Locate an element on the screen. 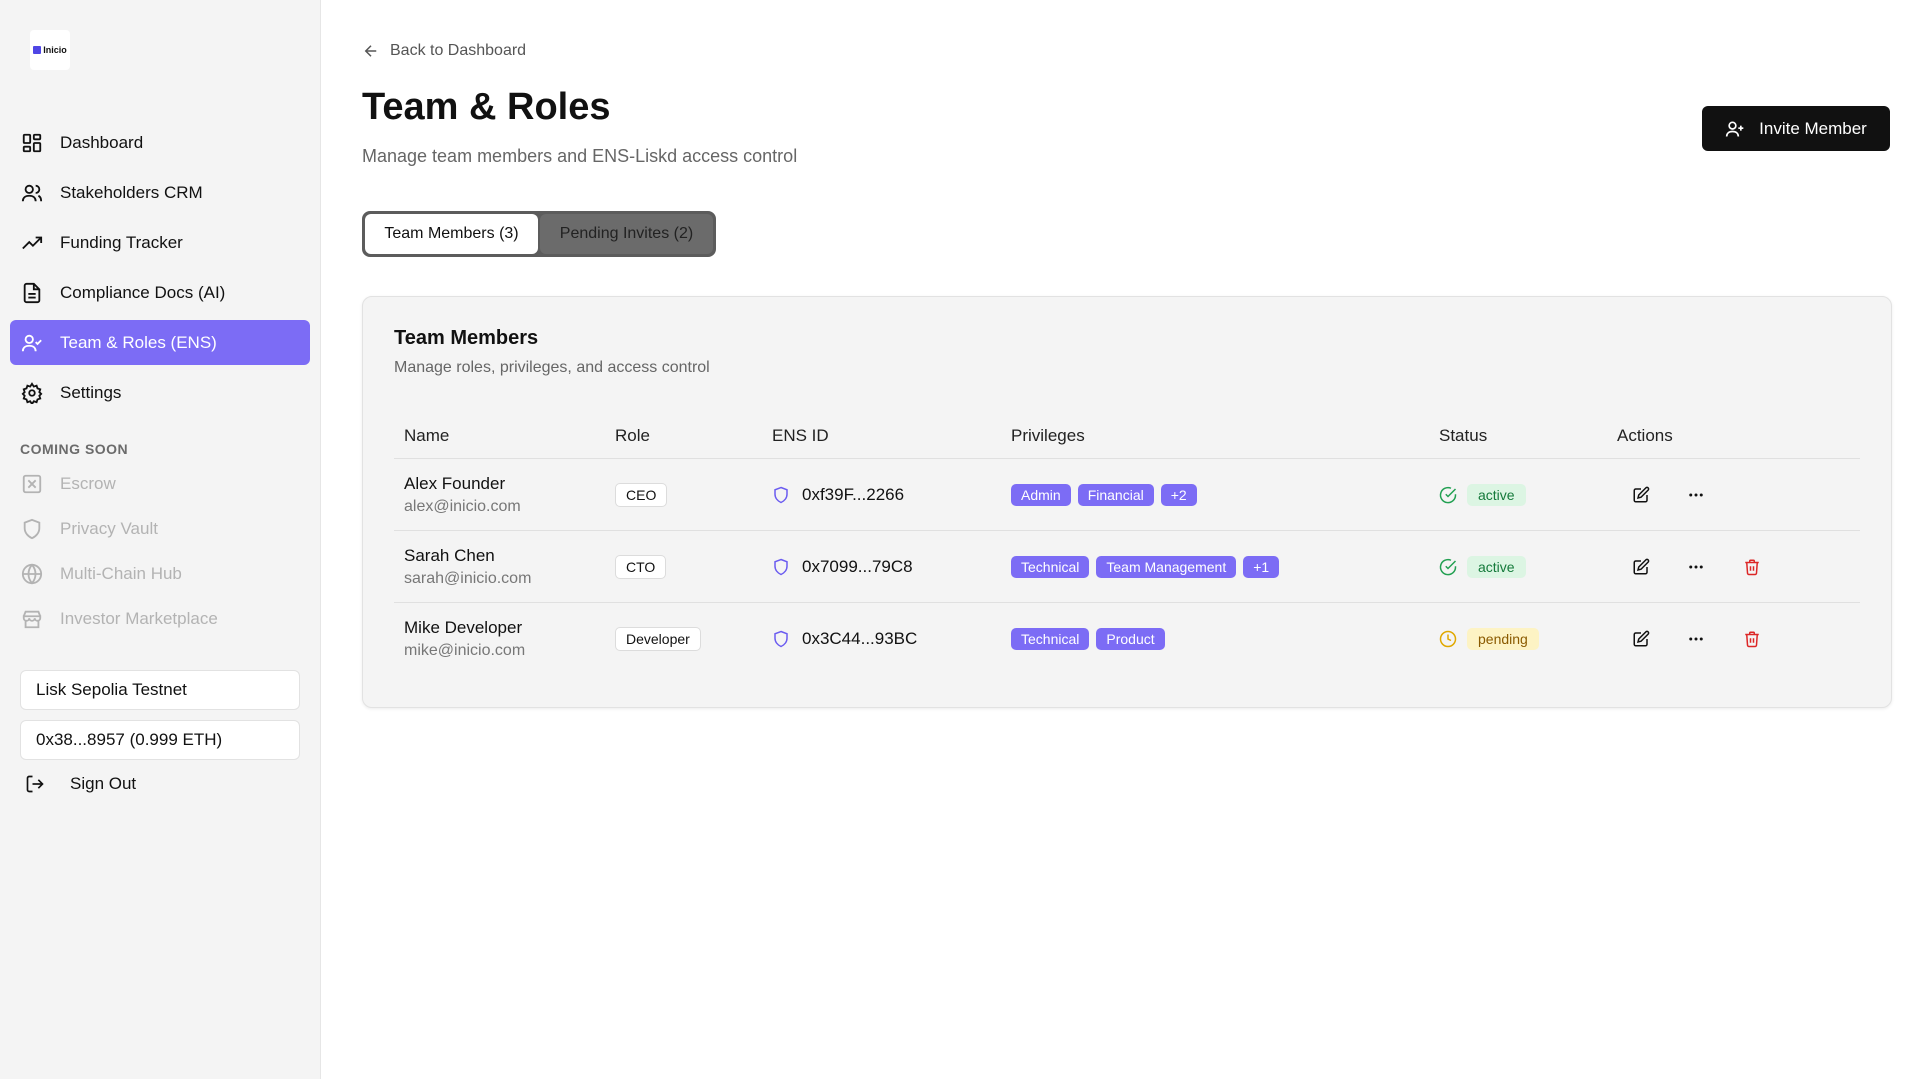 This screenshot has height=1079, width=1919. ens-cell: 0x3C44...93BC is located at coordinates (891, 639).